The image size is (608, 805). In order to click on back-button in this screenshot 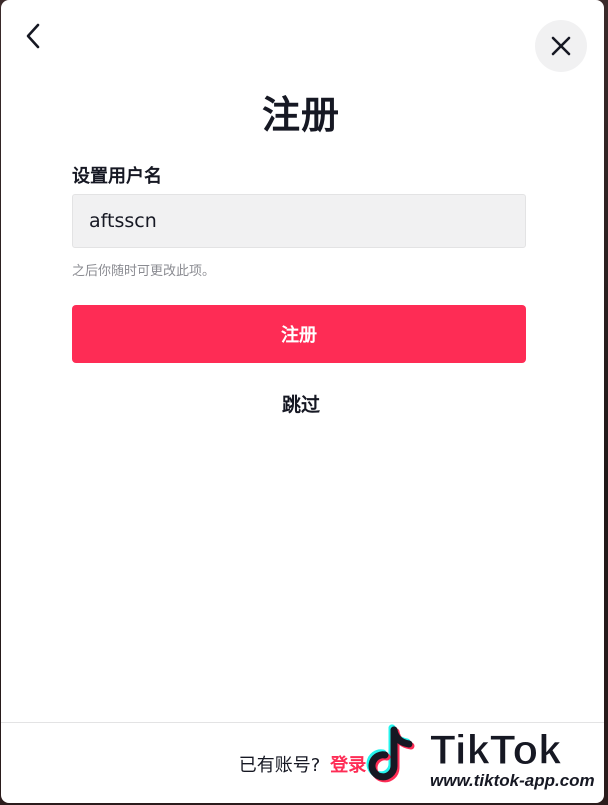, I will do `click(33, 36)`.